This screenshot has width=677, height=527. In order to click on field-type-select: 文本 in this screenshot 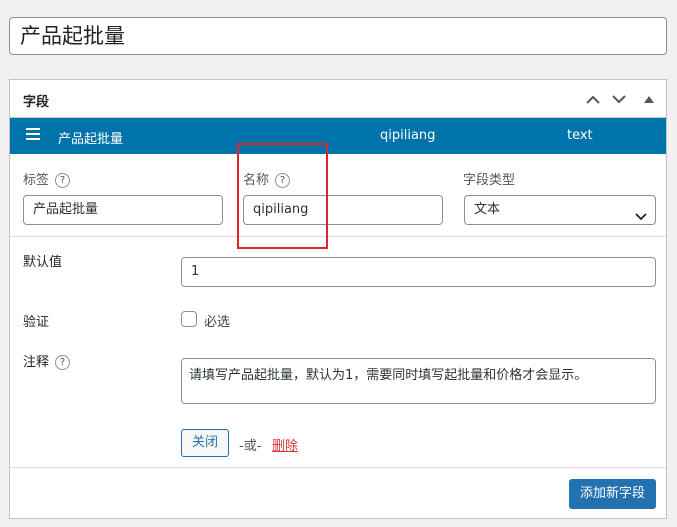, I will do `click(560, 210)`.